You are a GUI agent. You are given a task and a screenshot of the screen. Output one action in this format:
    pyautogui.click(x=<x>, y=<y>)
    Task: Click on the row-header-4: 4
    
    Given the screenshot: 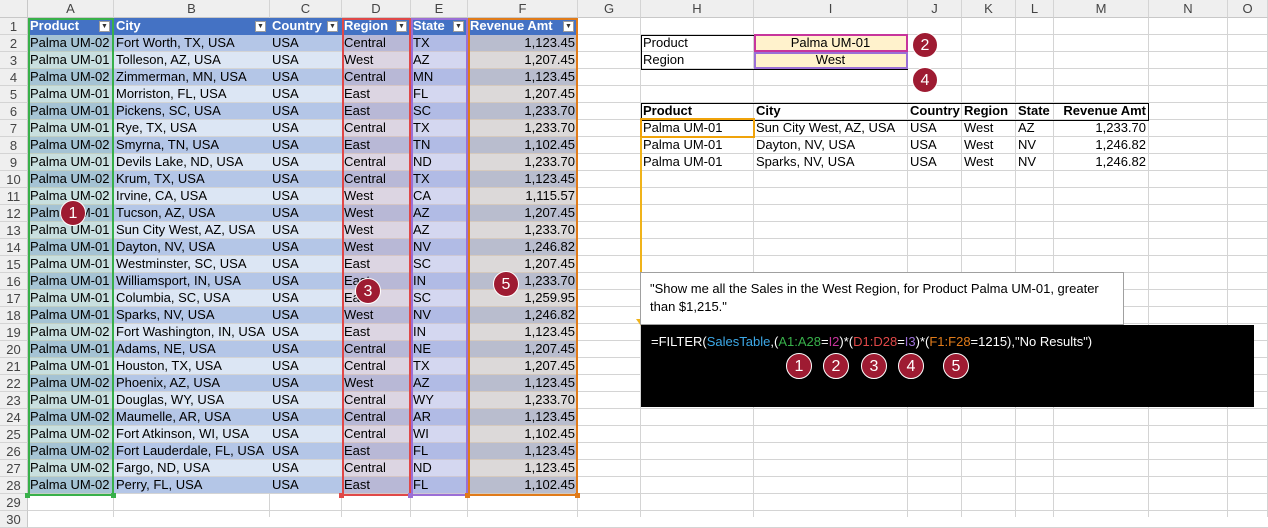 What is the action you would take?
    pyautogui.click(x=14, y=77)
    